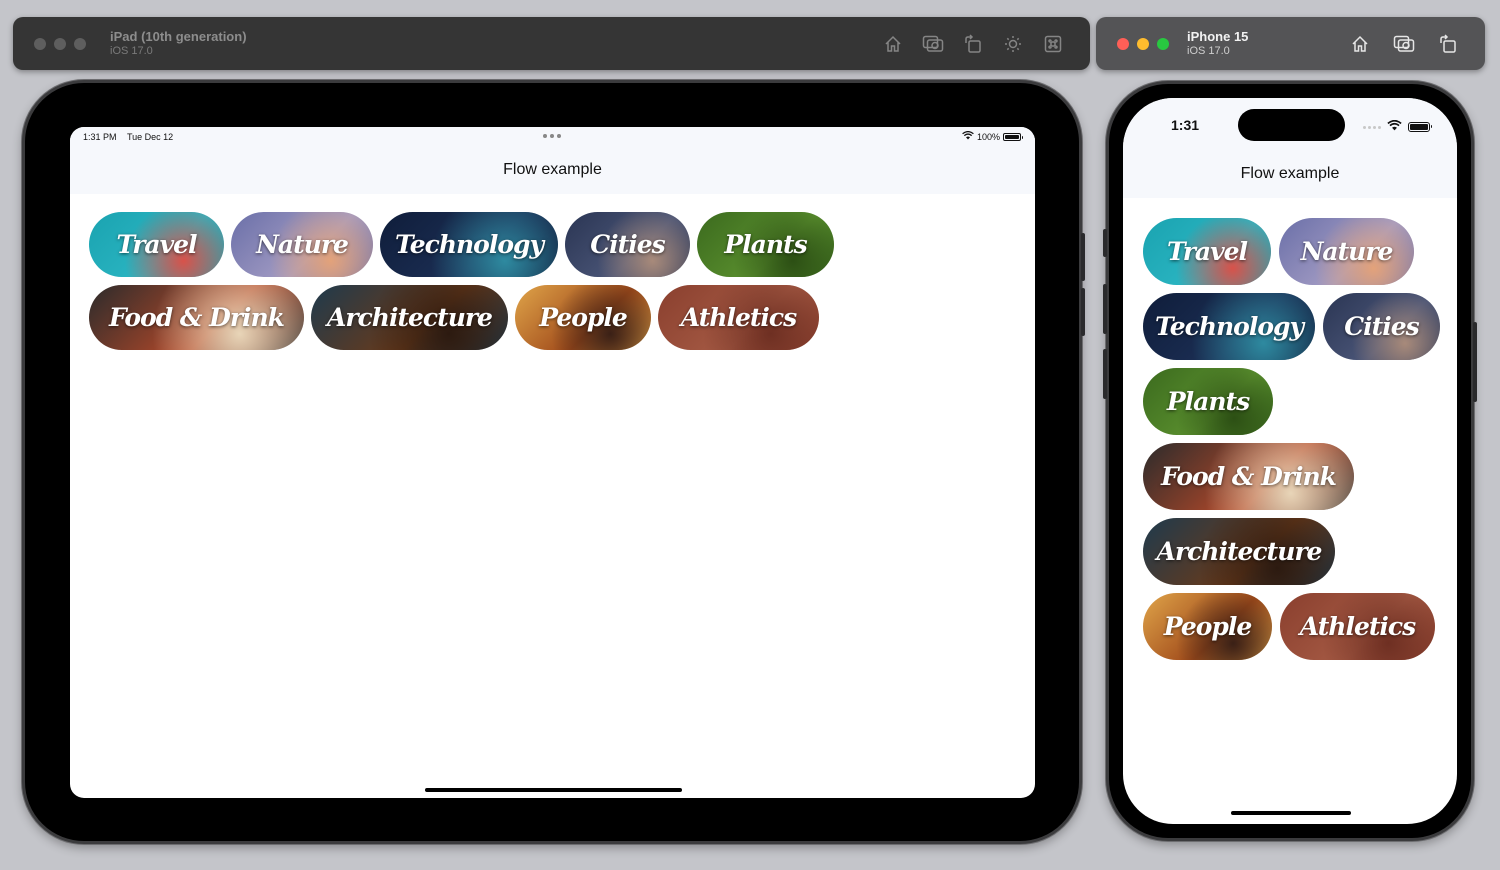 The image size is (1500, 870). Describe the element at coordinates (1291, 125) in the screenshot. I see `dynamic-island` at that location.